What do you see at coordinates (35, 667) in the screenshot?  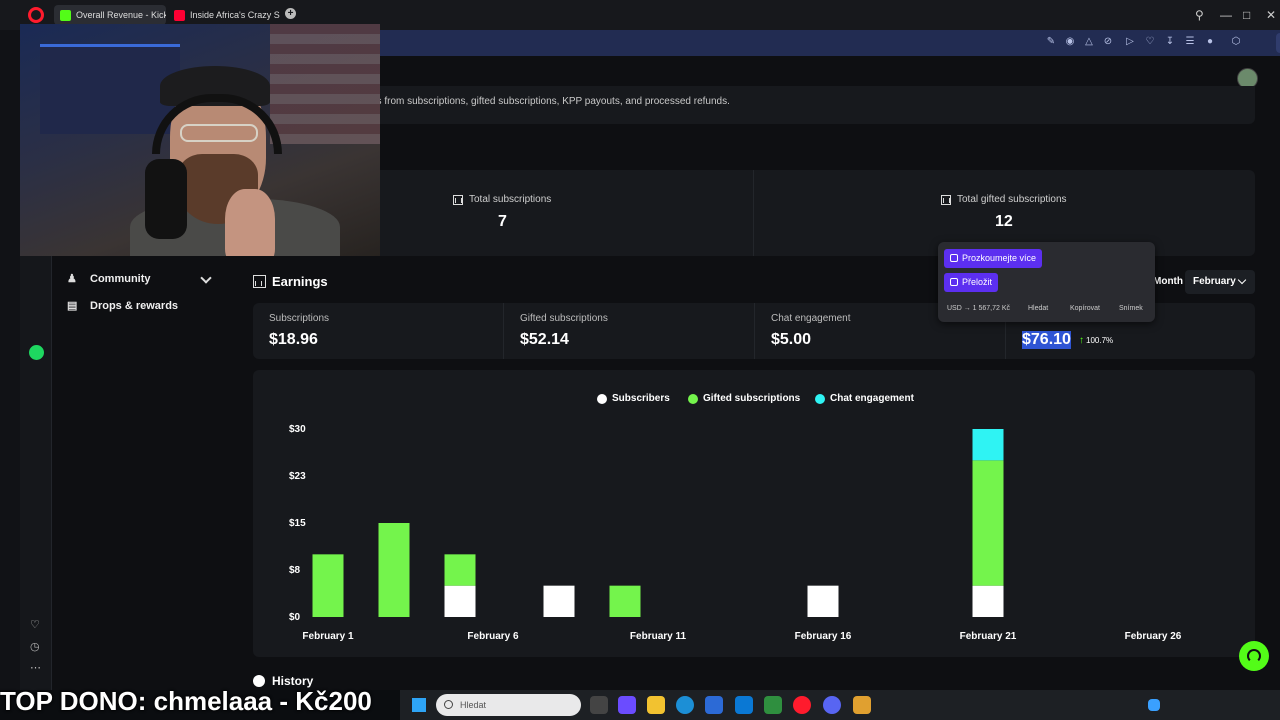 I see `more-icon: ⋯` at bounding box center [35, 667].